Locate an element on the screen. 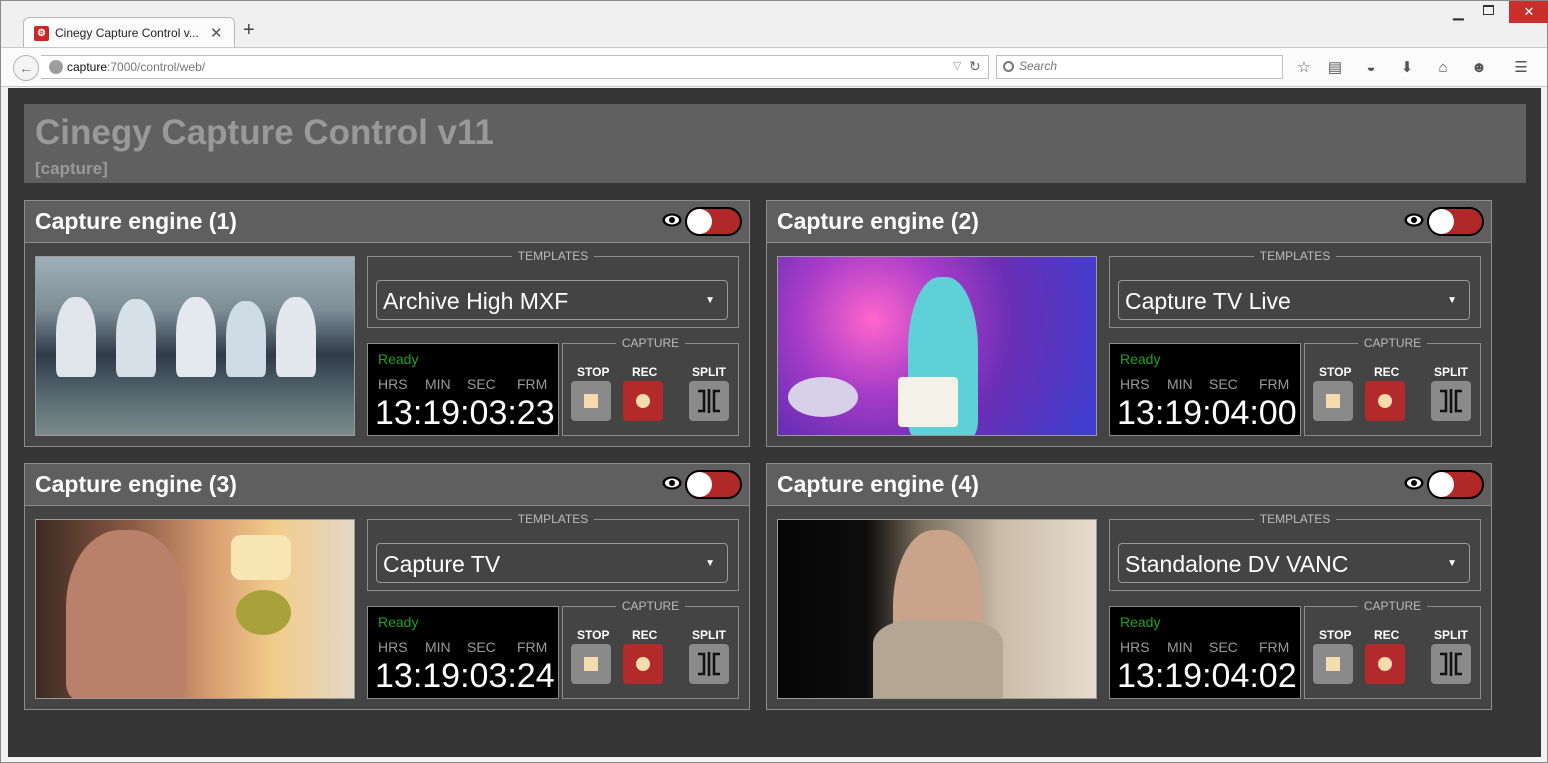  browser-titlebar: ⚙ Cinegy Capture Control v... ✕ + ▁ ✕ is located at coordinates (774, 24).